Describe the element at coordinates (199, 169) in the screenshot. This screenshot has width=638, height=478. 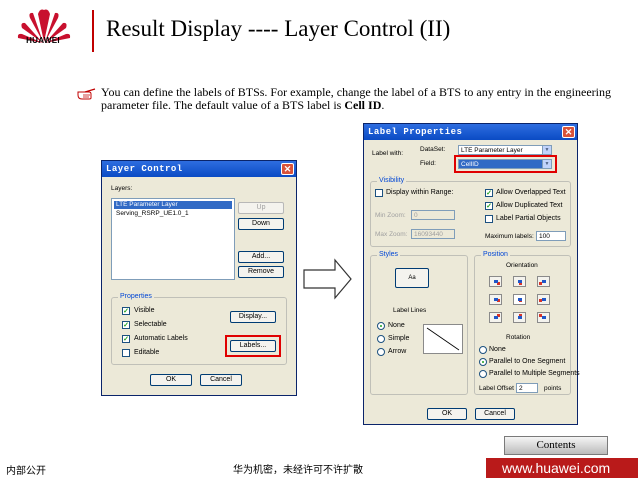
I see `layer-control-title: Layer Control` at that location.